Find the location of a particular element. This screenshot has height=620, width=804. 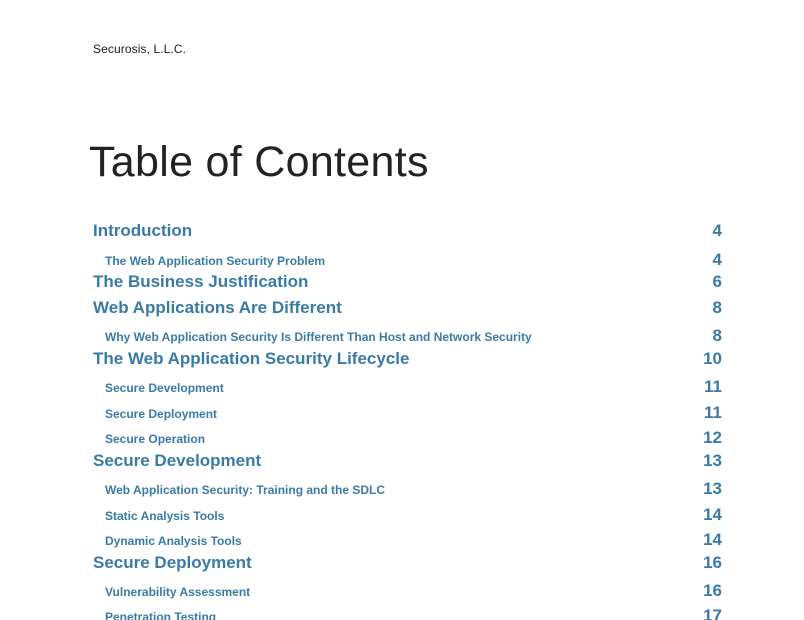

toc-page-number: 17 is located at coordinates (712, 613).